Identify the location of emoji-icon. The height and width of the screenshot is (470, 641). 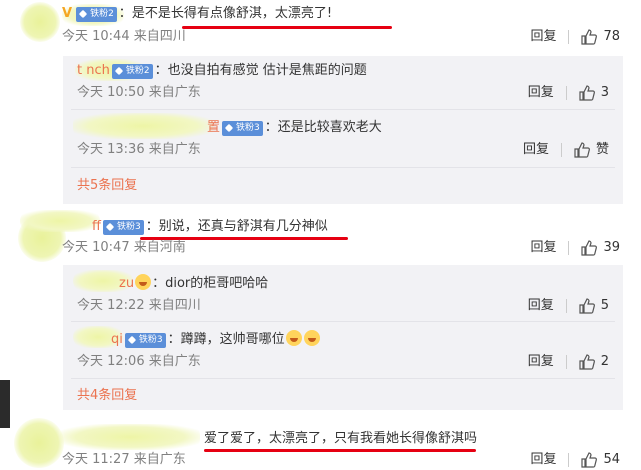
(143, 282).